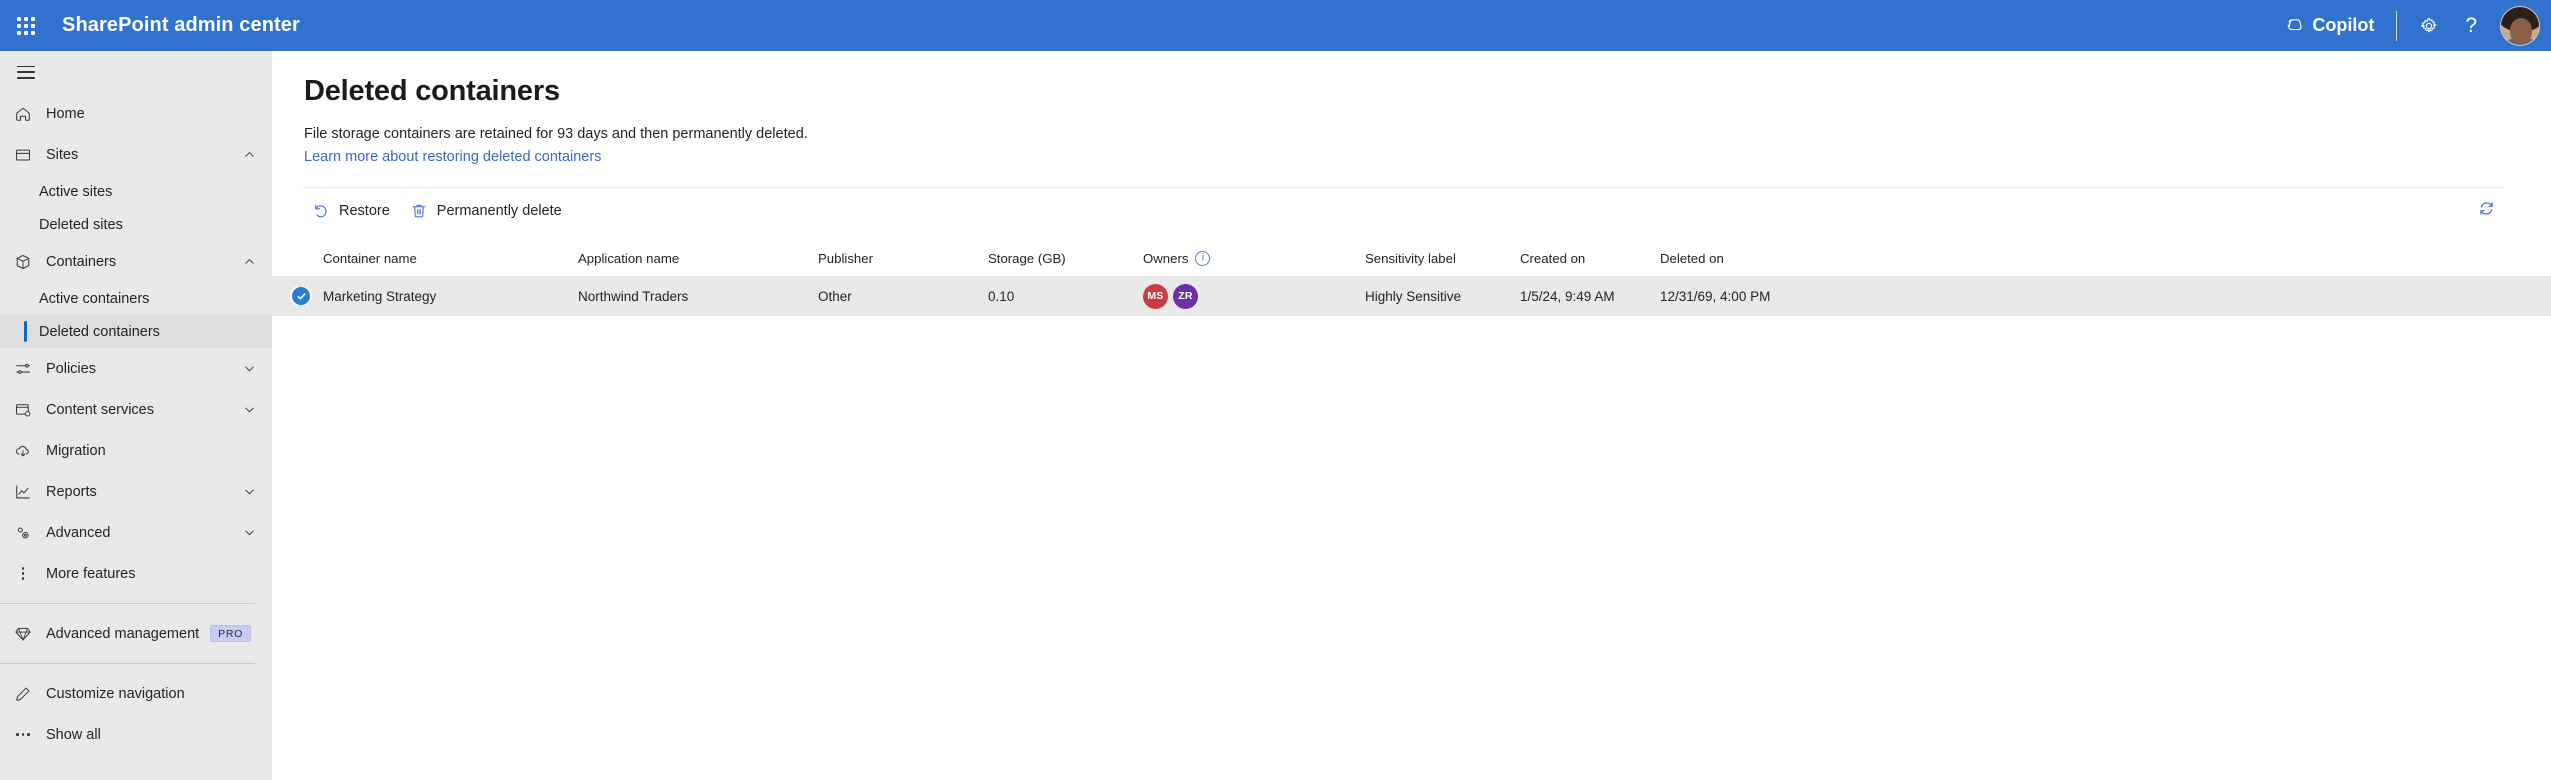 The width and height of the screenshot is (2551, 780). What do you see at coordinates (419, 211) in the screenshot?
I see `trash-can-icon` at bounding box center [419, 211].